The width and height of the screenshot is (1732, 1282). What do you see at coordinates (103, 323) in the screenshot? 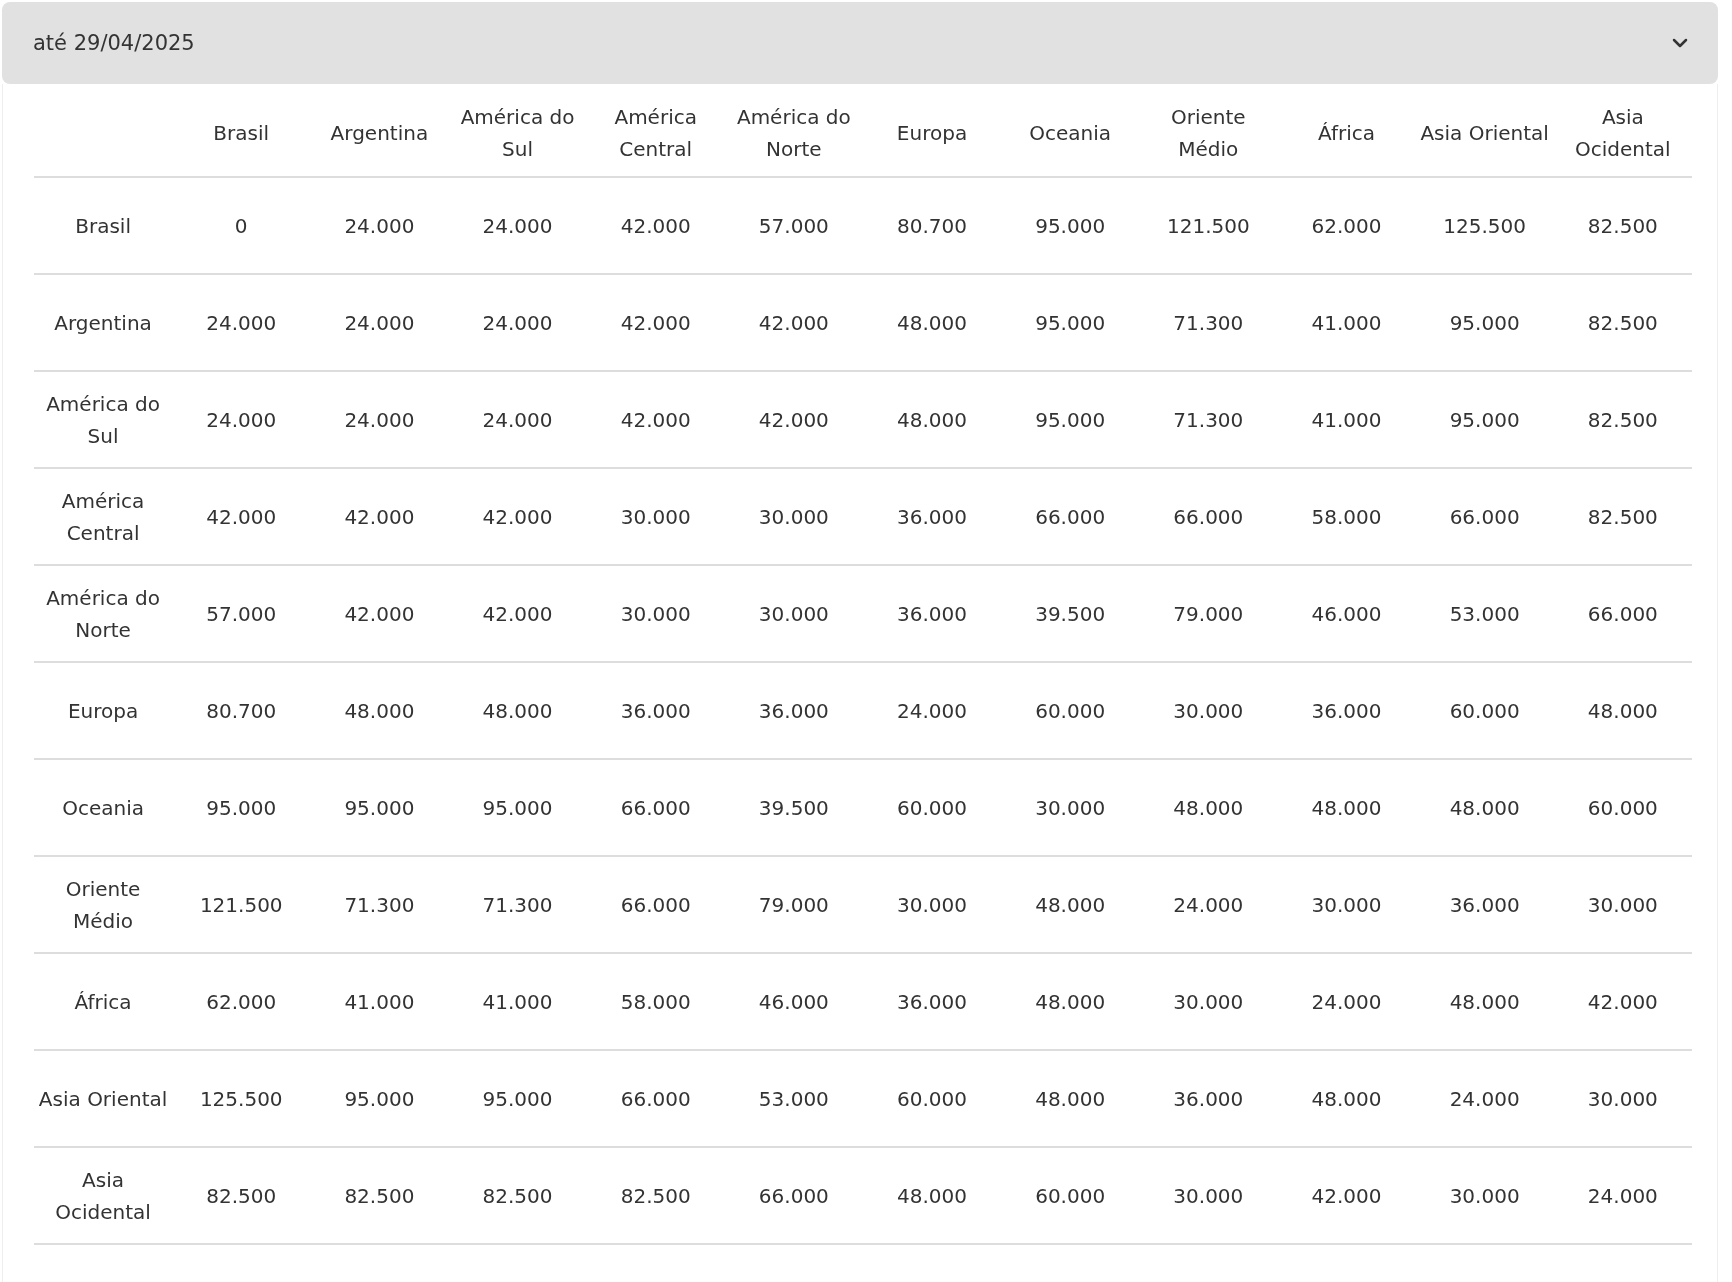
I see `row-header: Argentina` at bounding box center [103, 323].